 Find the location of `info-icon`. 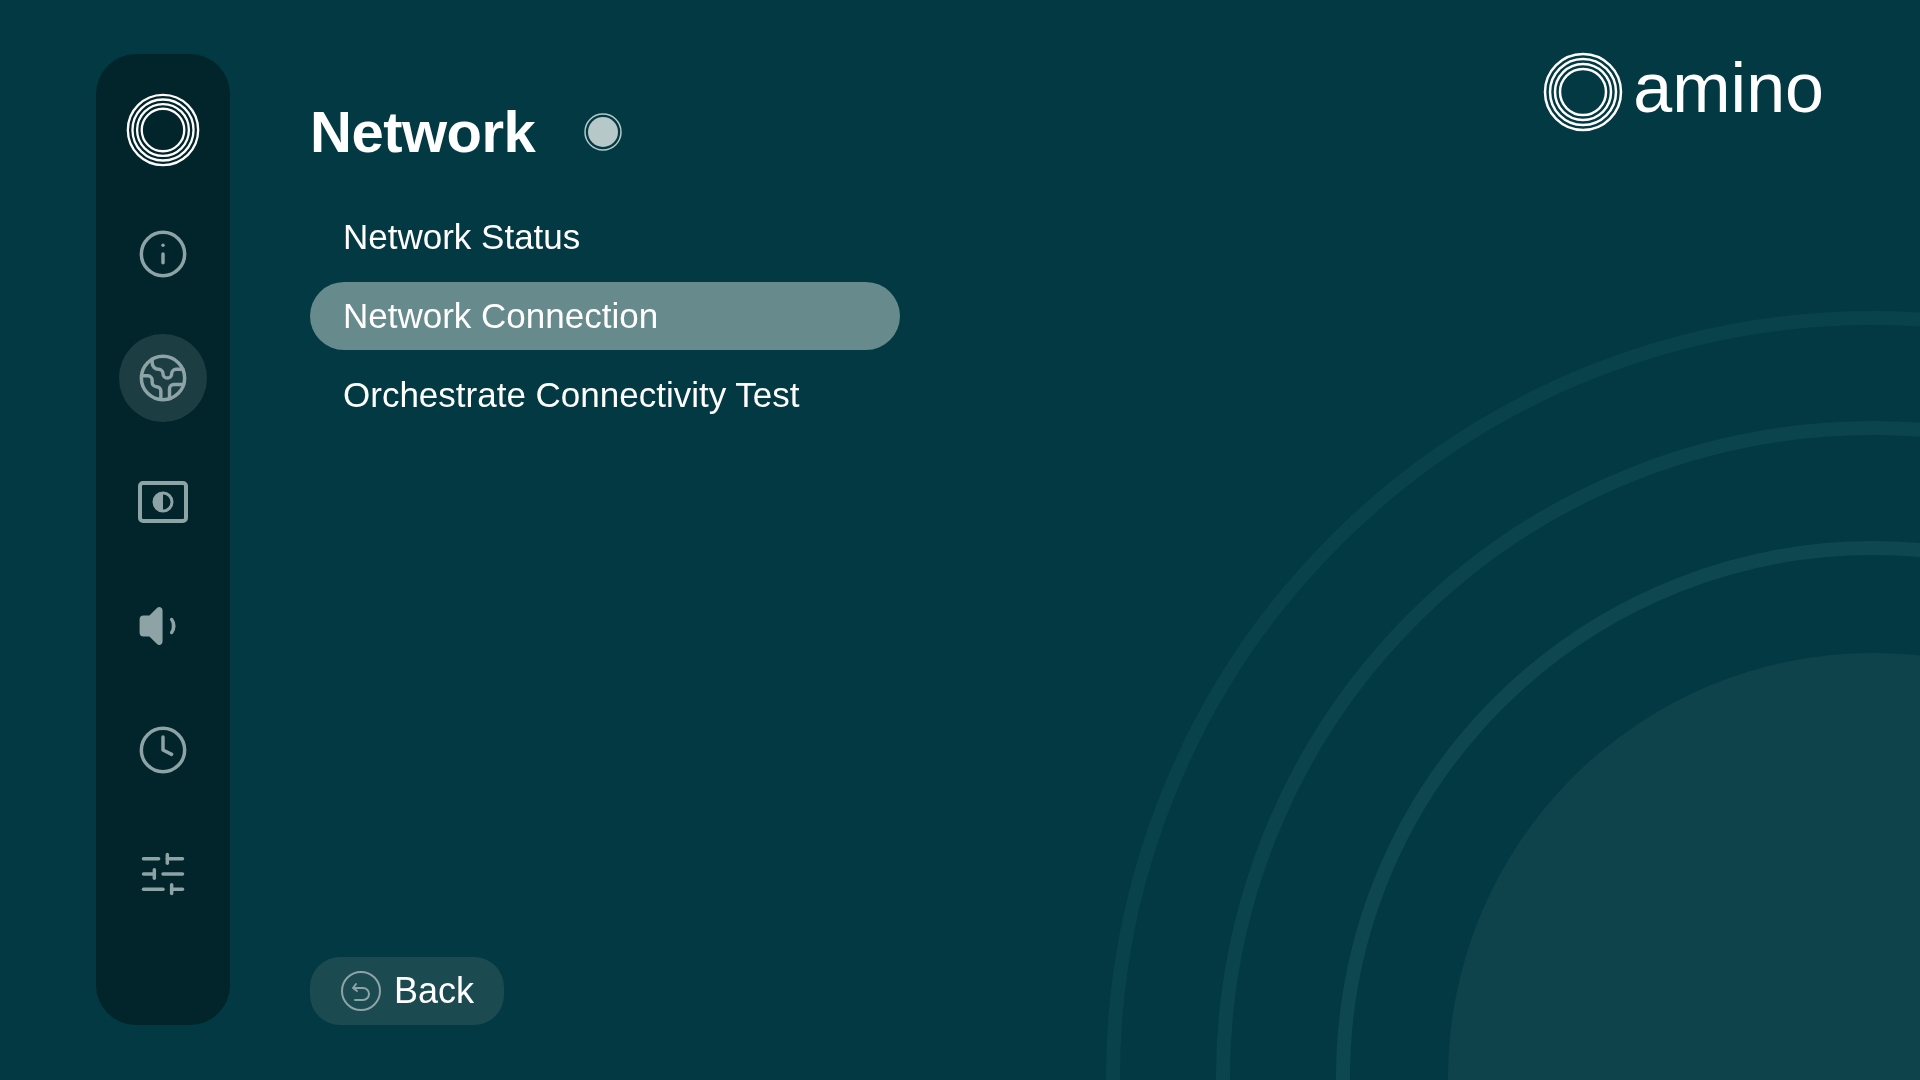

info-icon is located at coordinates (163, 254).